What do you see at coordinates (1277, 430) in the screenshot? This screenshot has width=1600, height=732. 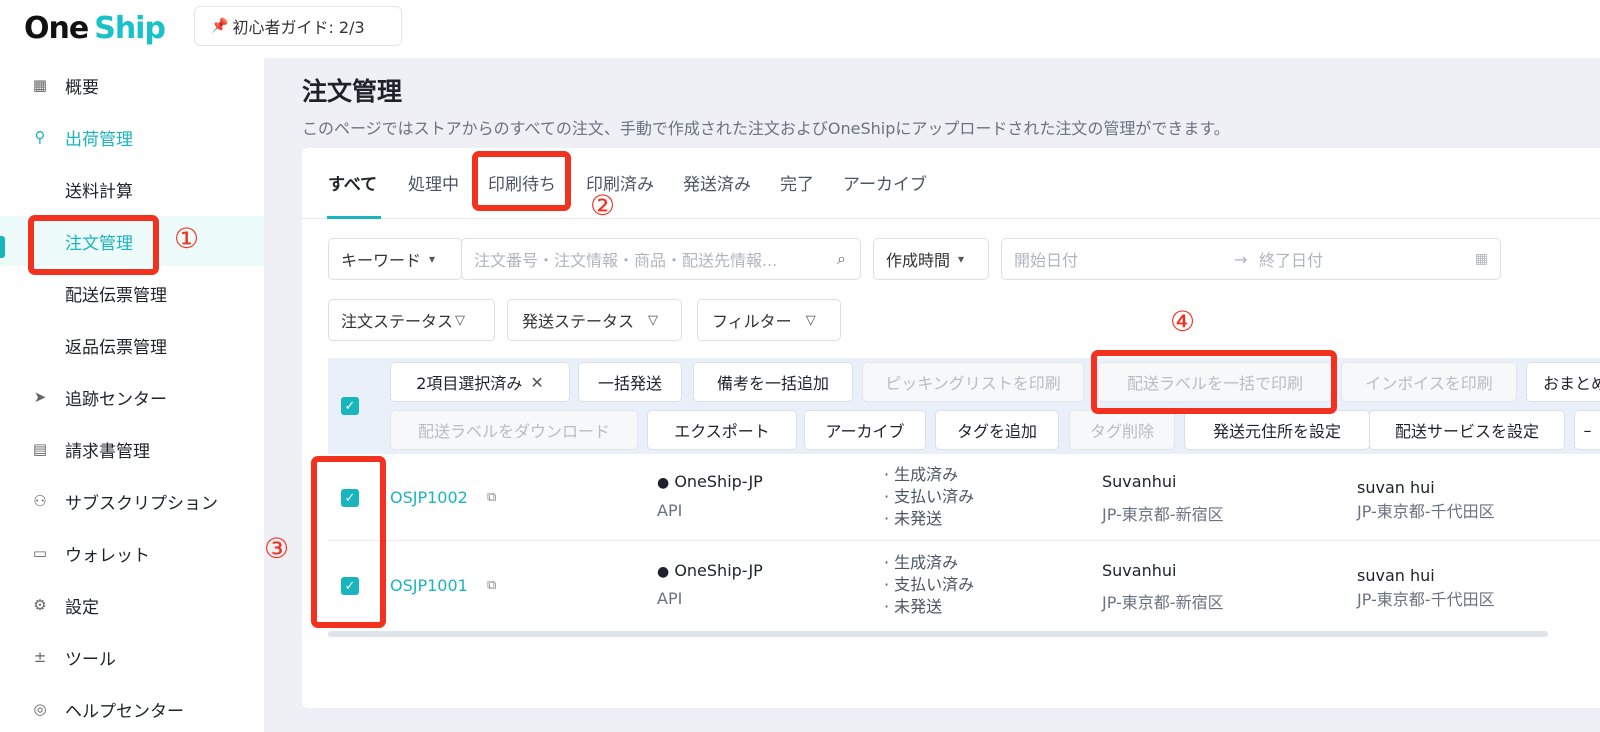 I see `set-sender-address-button: 発送元住所を設定` at bounding box center [1277, 430].